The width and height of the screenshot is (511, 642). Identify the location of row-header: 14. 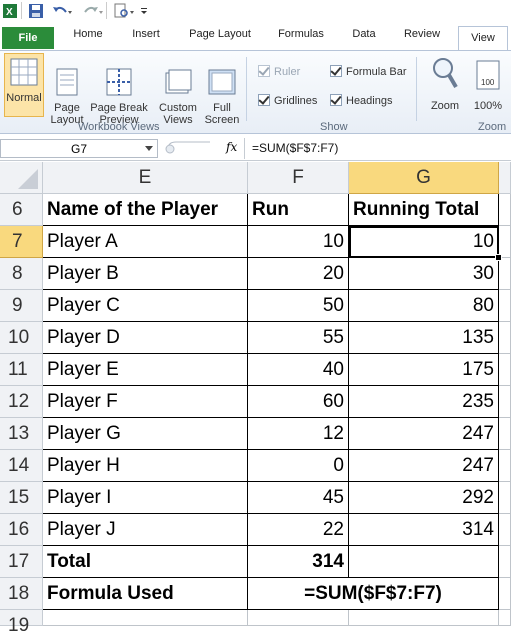
(21, 466).